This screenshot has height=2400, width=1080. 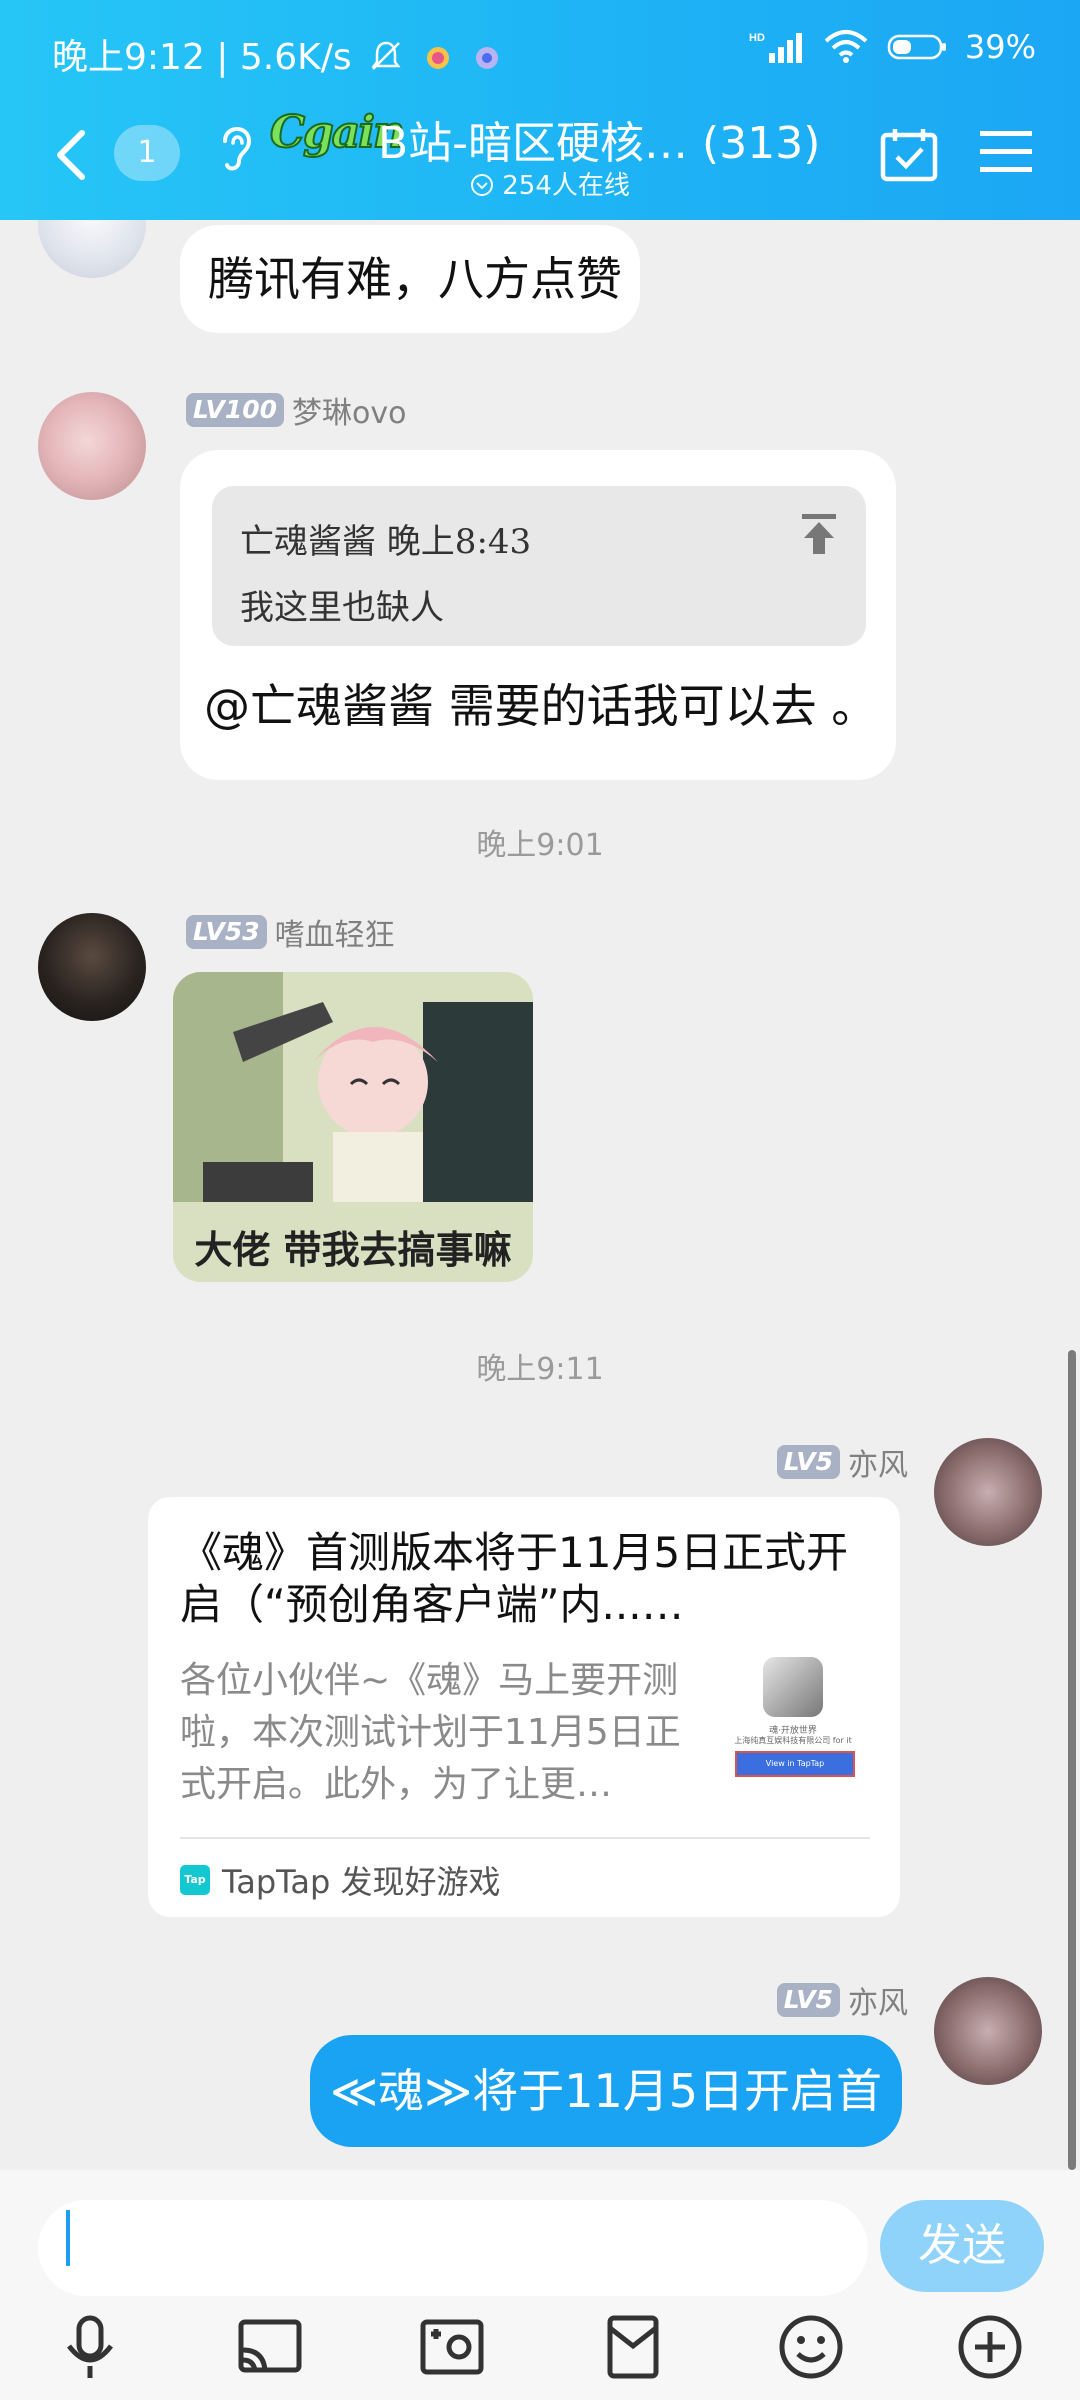 What do you see at coordinates (795, 1764) in the screenshot?
I see `thumb-button: View in TapTap` at bounding box center [795, 1764].